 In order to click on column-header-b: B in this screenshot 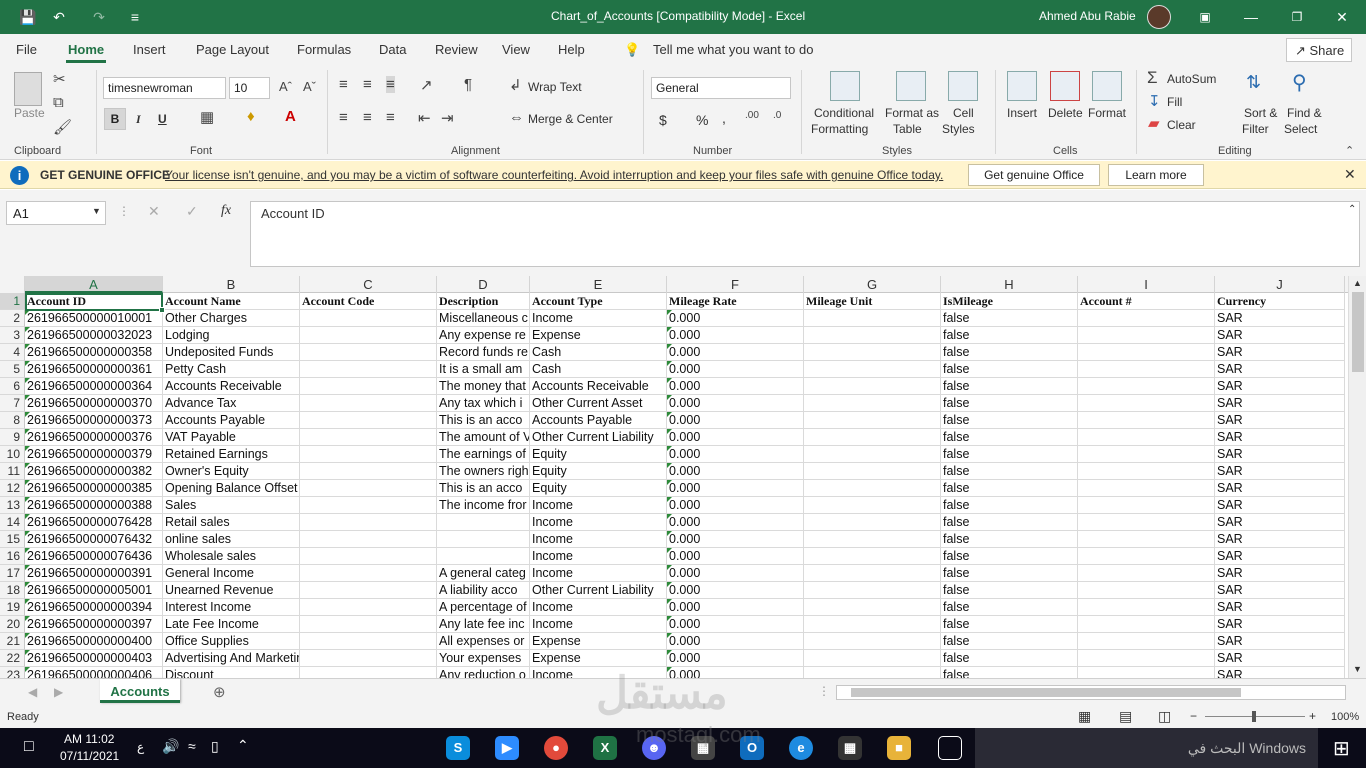, I will do `click(231, 284)`.